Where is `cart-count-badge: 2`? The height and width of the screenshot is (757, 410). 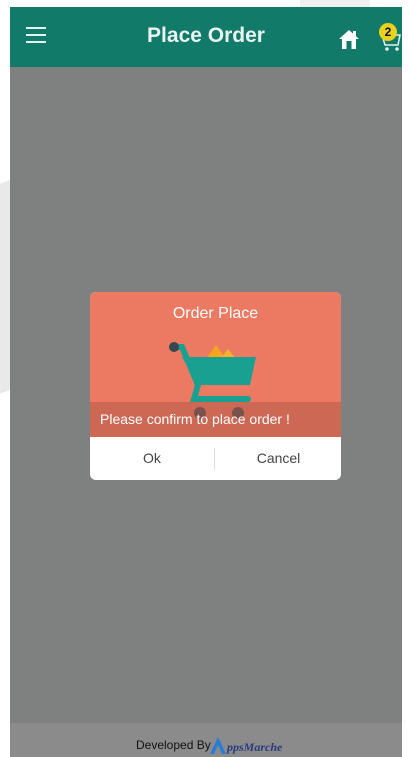 cart-count-badge: 2 is located at coordinates (388, 32).